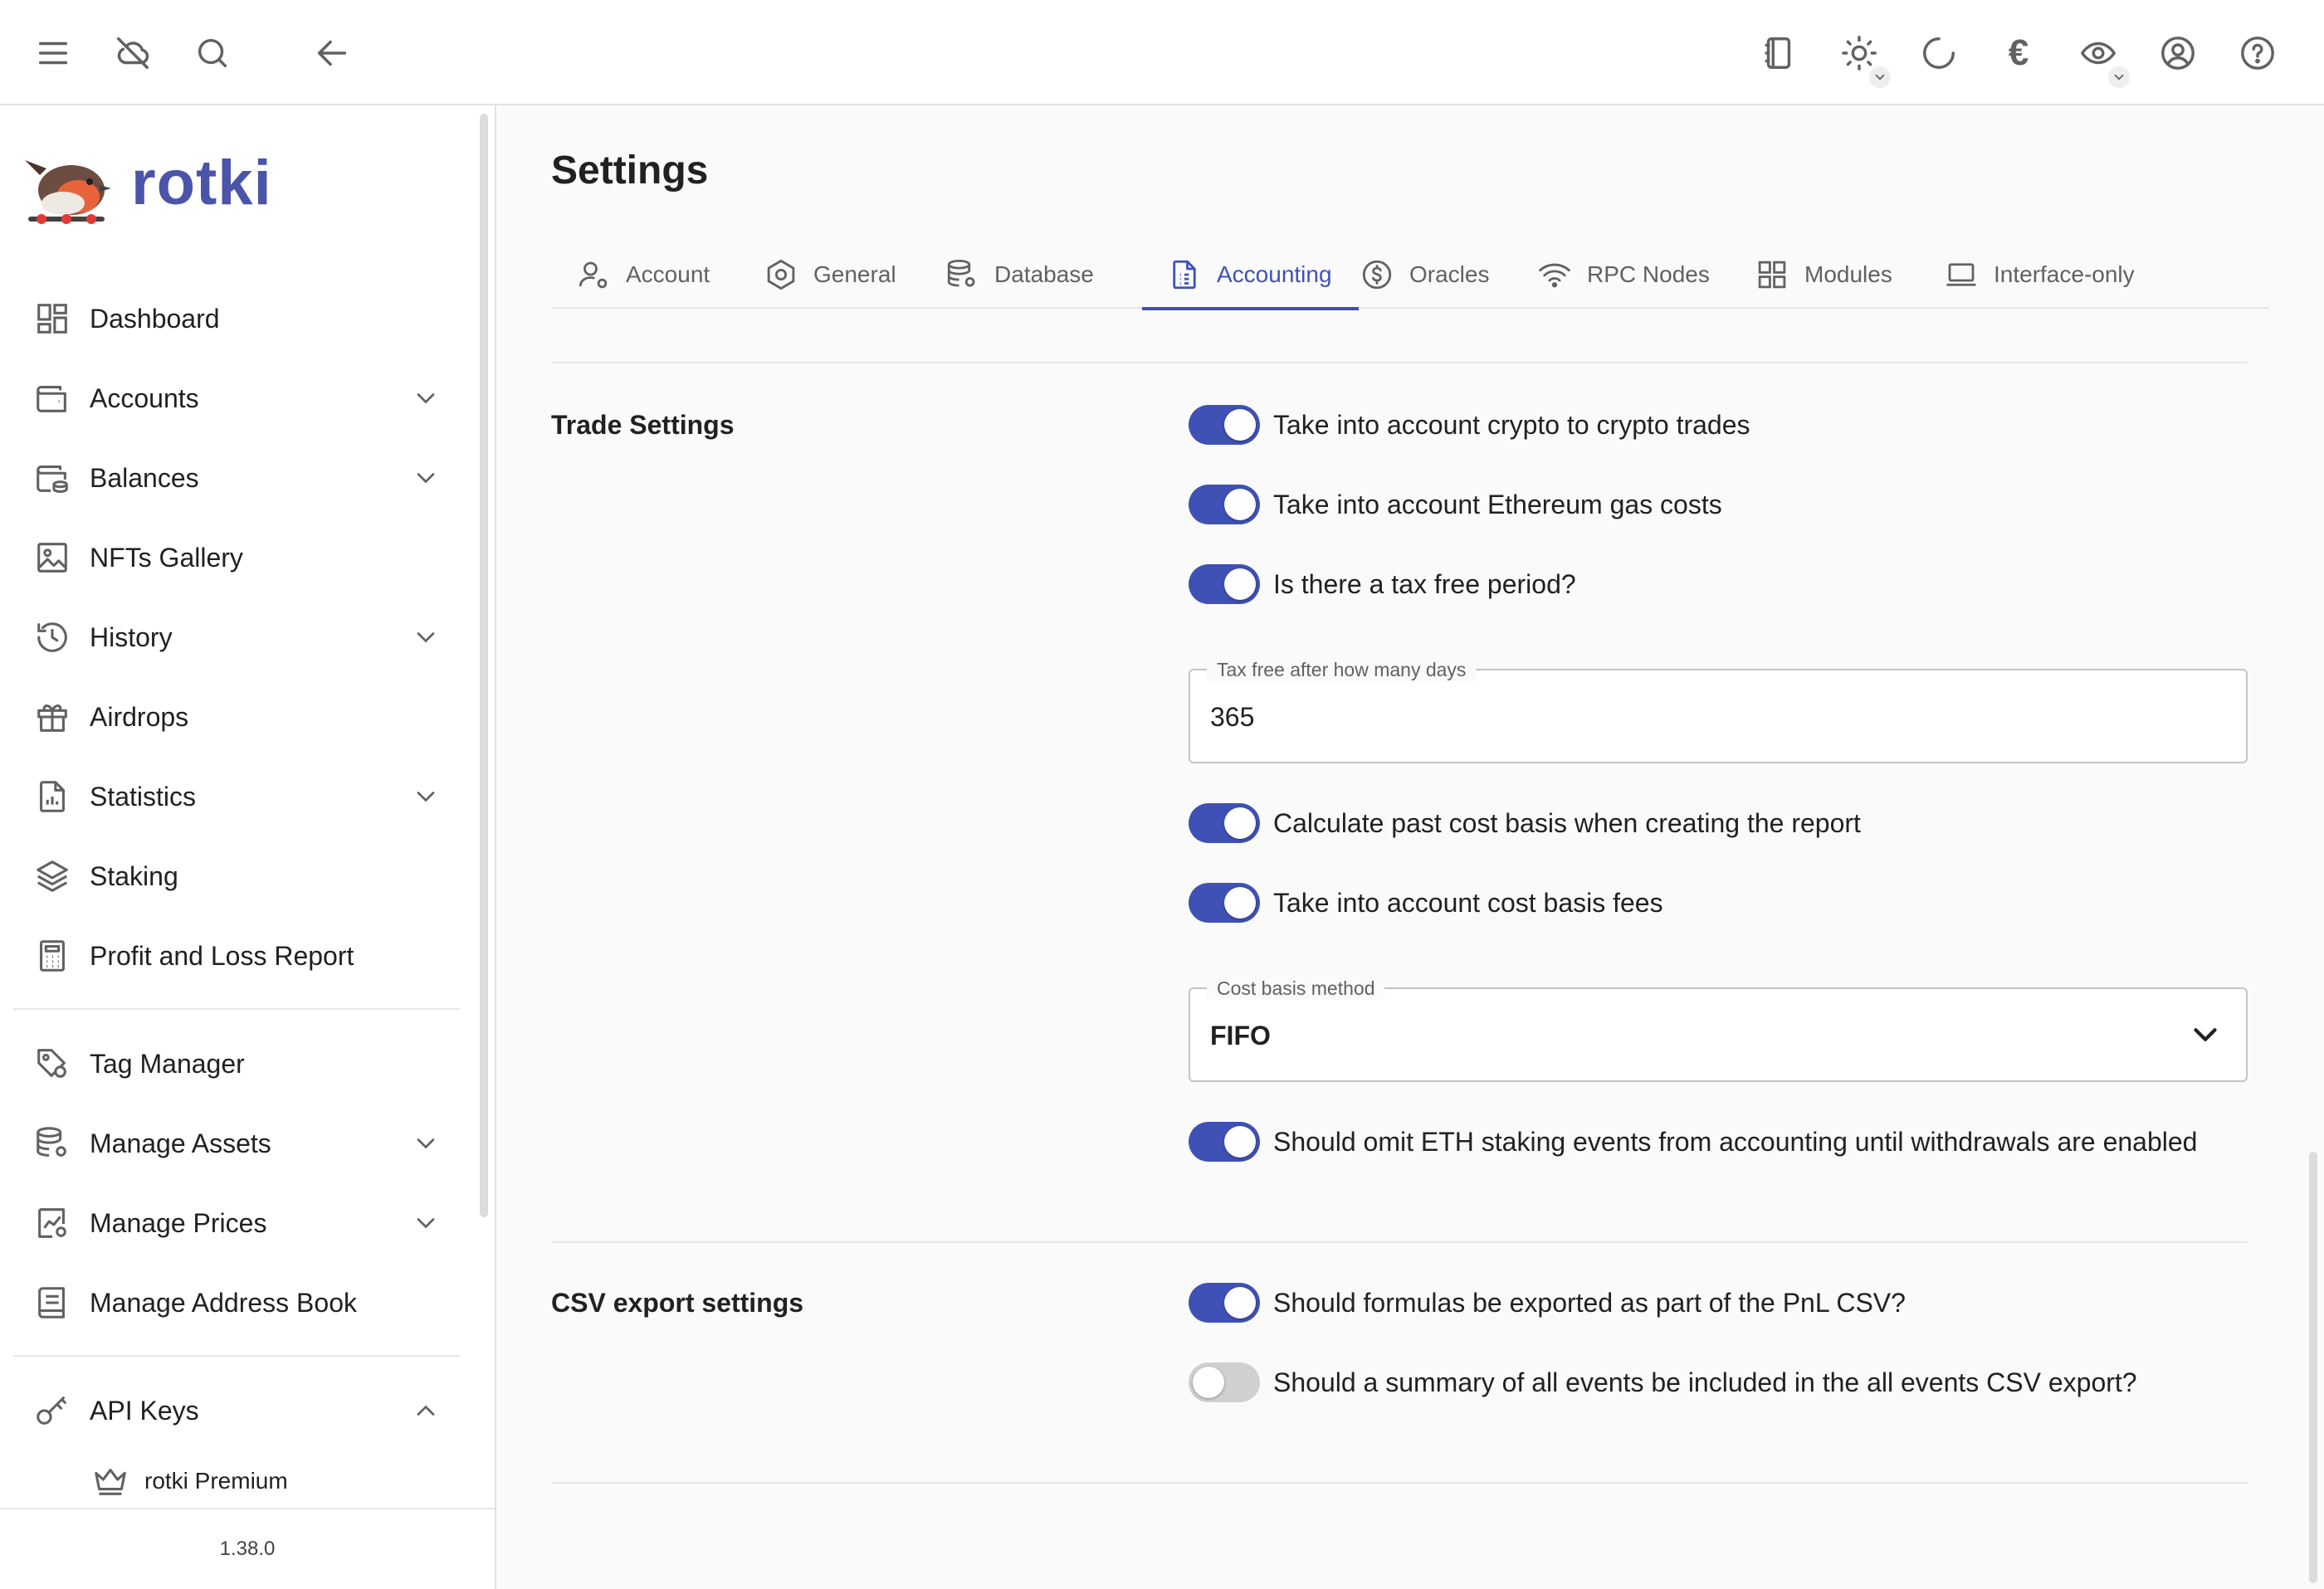 This screenshot has width=2324, height=1589. I want to click on sidebar-item-nfts-gallery: NFTs Gallery, so click(231, 558).